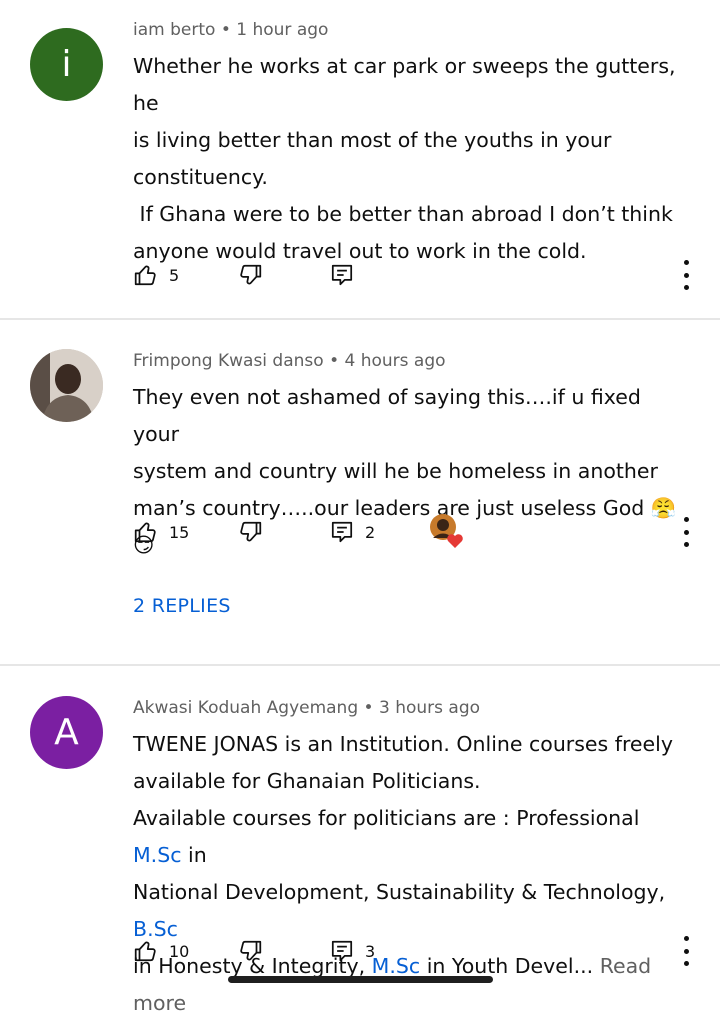 Image resolution: width=720 pixels, height=1022 pixels. What do you see at coordinates (174, 30) in the screenshot?
I see `author-name: iam berto` at bounding box center [174, 30].